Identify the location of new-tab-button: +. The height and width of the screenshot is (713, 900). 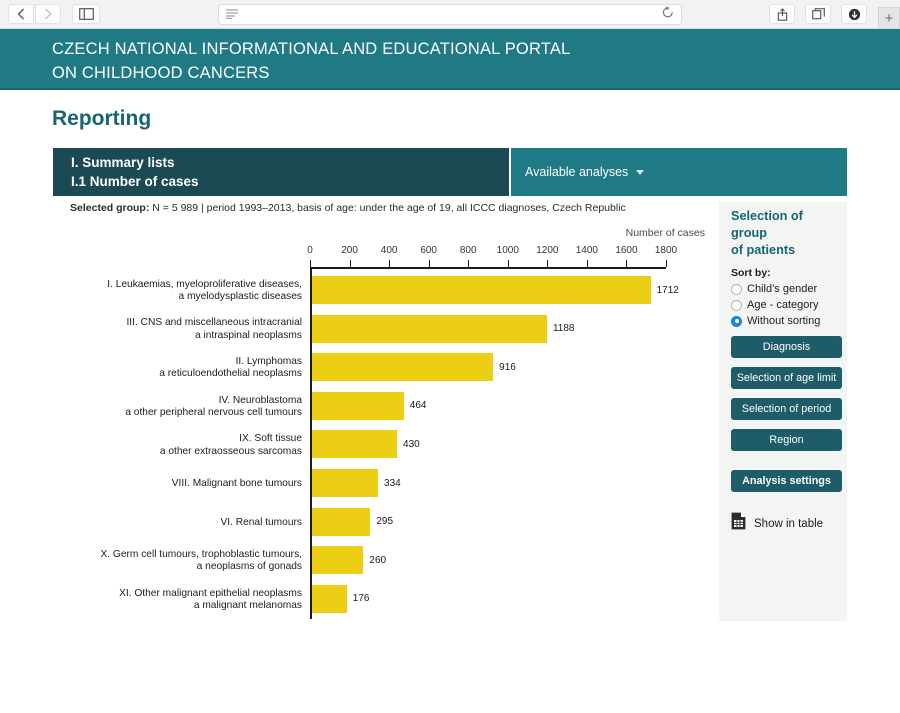
(889, 18).